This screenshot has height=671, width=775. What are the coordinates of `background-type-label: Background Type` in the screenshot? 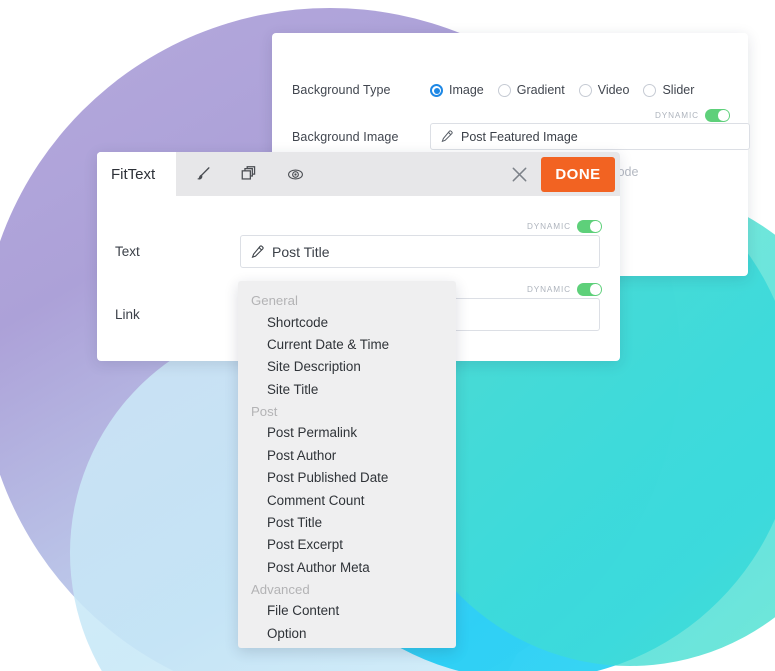 It's located at (341, 90).